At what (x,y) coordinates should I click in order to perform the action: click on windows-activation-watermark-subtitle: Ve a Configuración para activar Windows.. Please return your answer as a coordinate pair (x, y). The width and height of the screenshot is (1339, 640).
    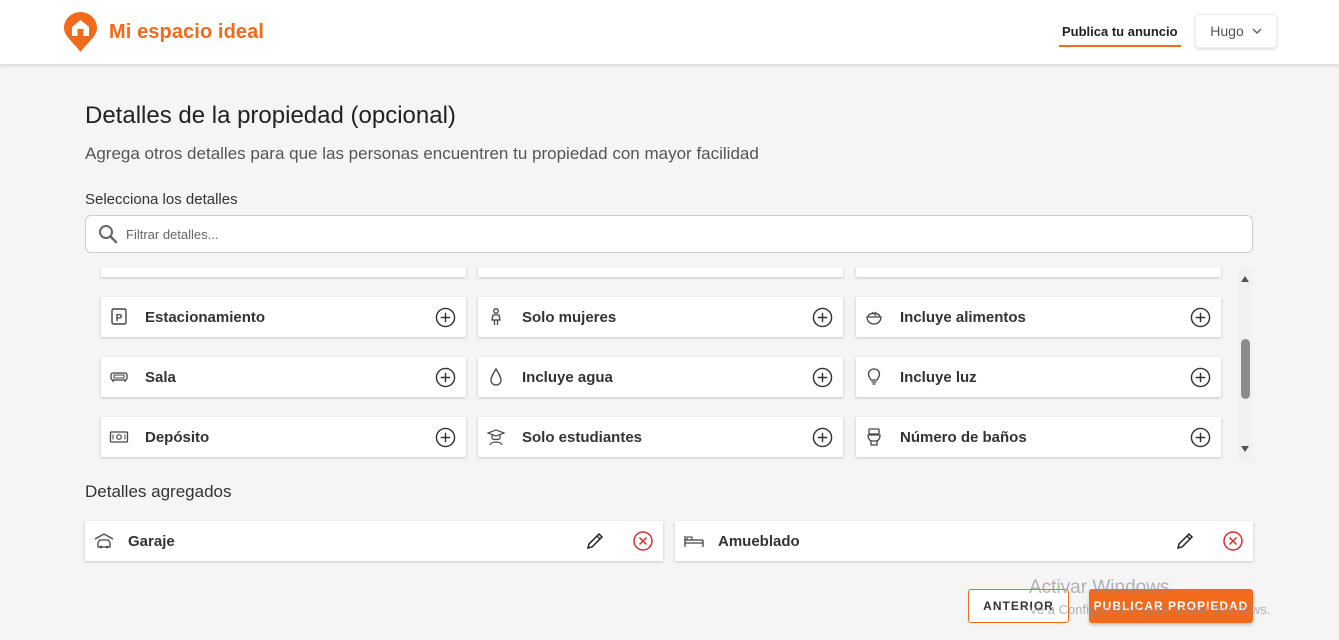
    Looking at the image, I should click on (1150, 609).